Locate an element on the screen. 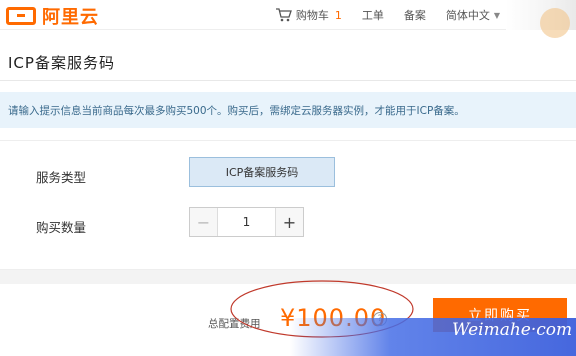 The width and height of the screenshot is (576, 356). watermark-text: Weimahe·com is located at coordinates (512, 330).